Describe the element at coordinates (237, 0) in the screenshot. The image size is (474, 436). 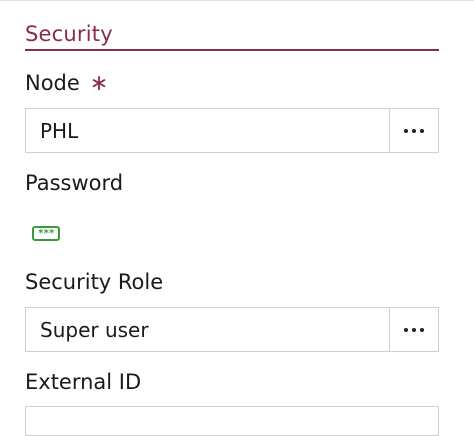
I see `top-divider` at that location.